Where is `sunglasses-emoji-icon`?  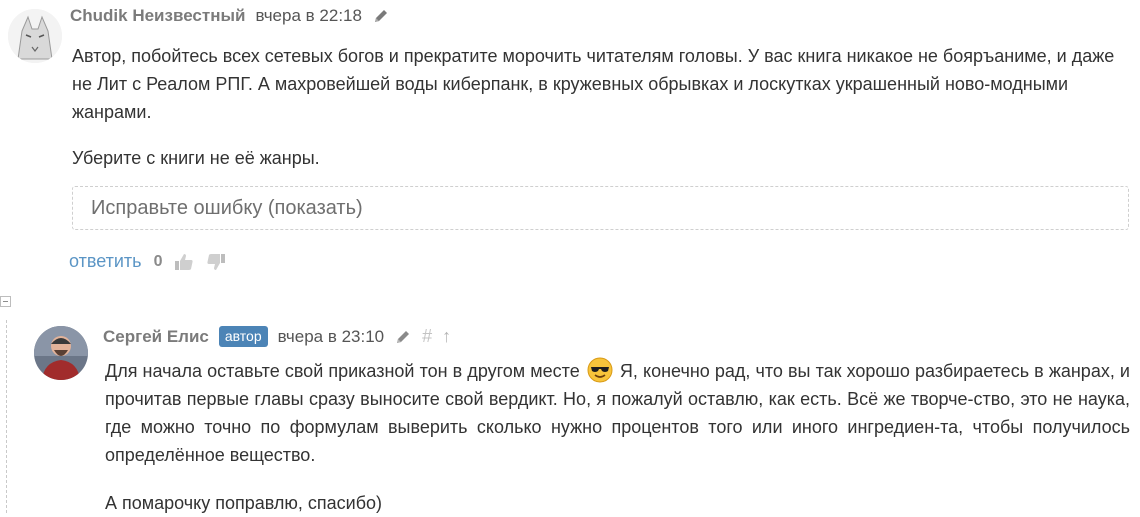
sunglasses-emoji-icon is located at coordinates (600, 370).